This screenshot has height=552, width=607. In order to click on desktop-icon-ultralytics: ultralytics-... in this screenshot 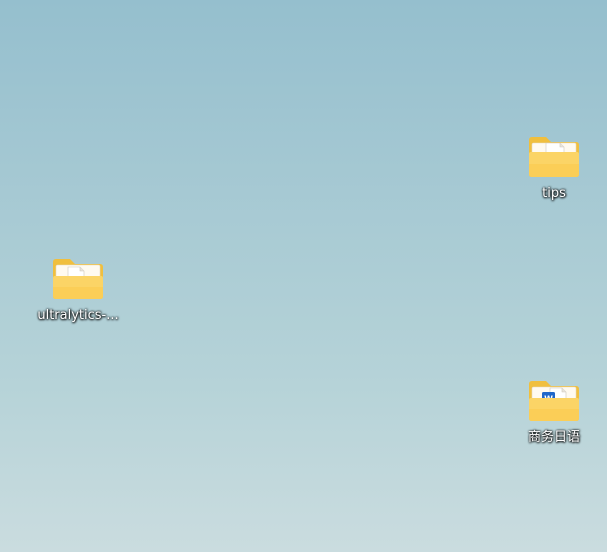, I will do `click(78, 290)`.